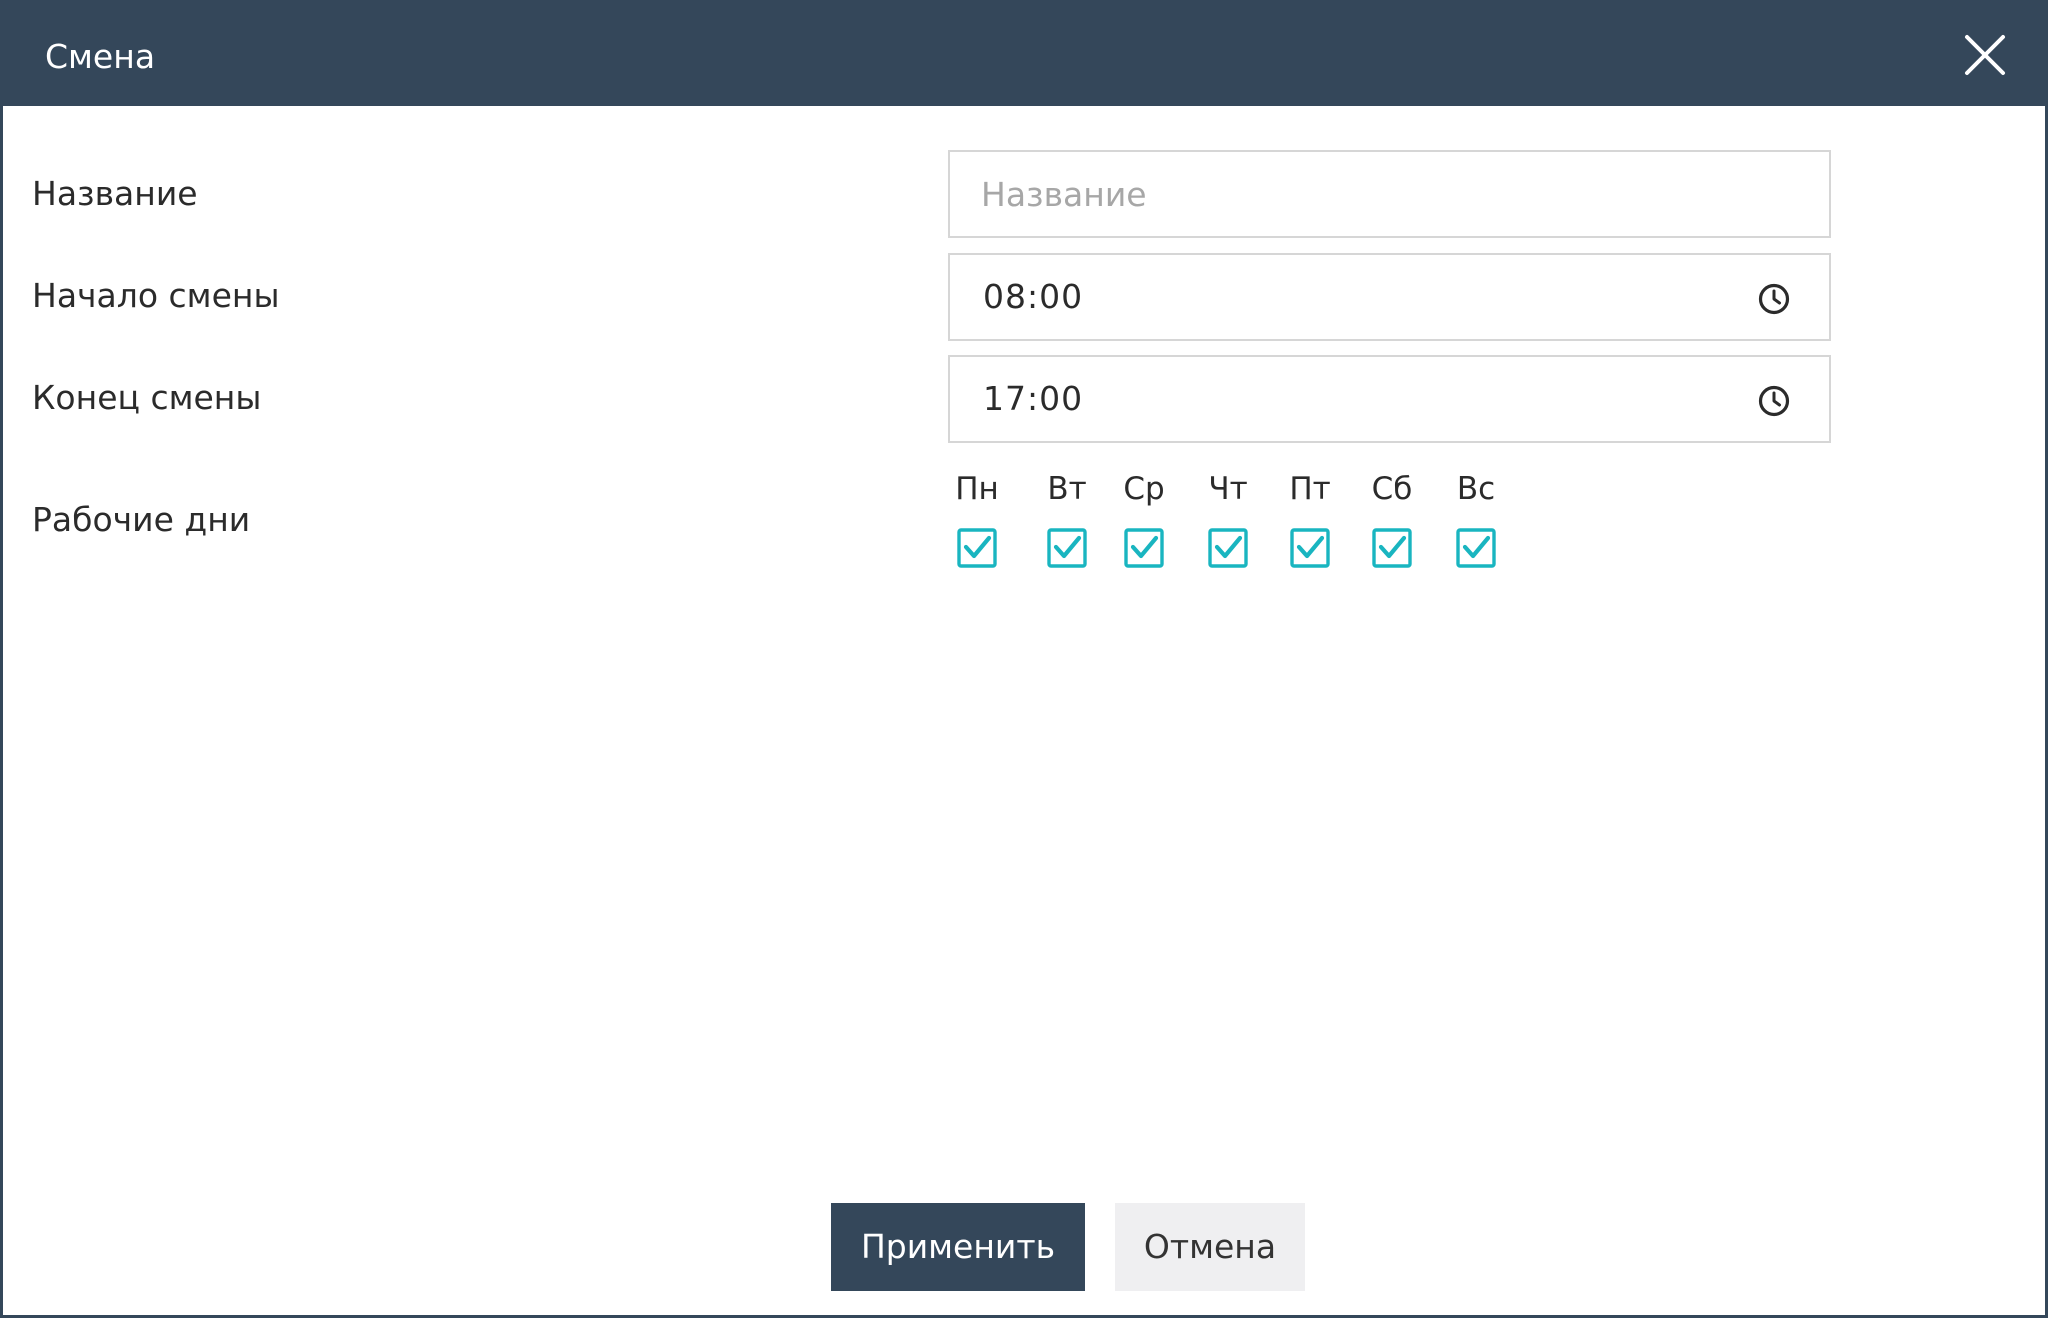 Image resolution: width=2048 pixels, height=1318 pixels. What do you see at coordinates (1310, 524) in the screenshot?
I see `day-friday: Пт` at bounding box center [1310, 524].